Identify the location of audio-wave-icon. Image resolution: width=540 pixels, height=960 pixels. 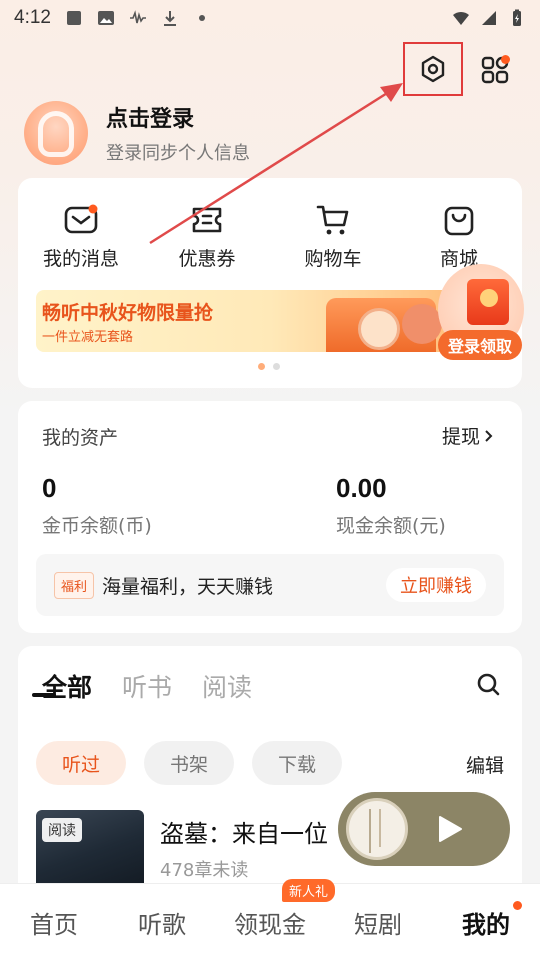
(137, 17).